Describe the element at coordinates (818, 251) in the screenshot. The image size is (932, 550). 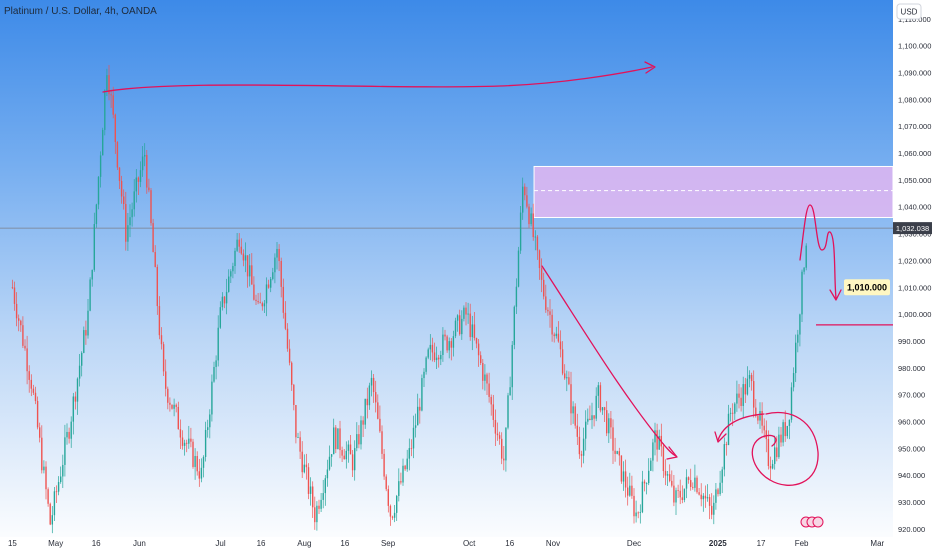
I see `projection-path` at that location.